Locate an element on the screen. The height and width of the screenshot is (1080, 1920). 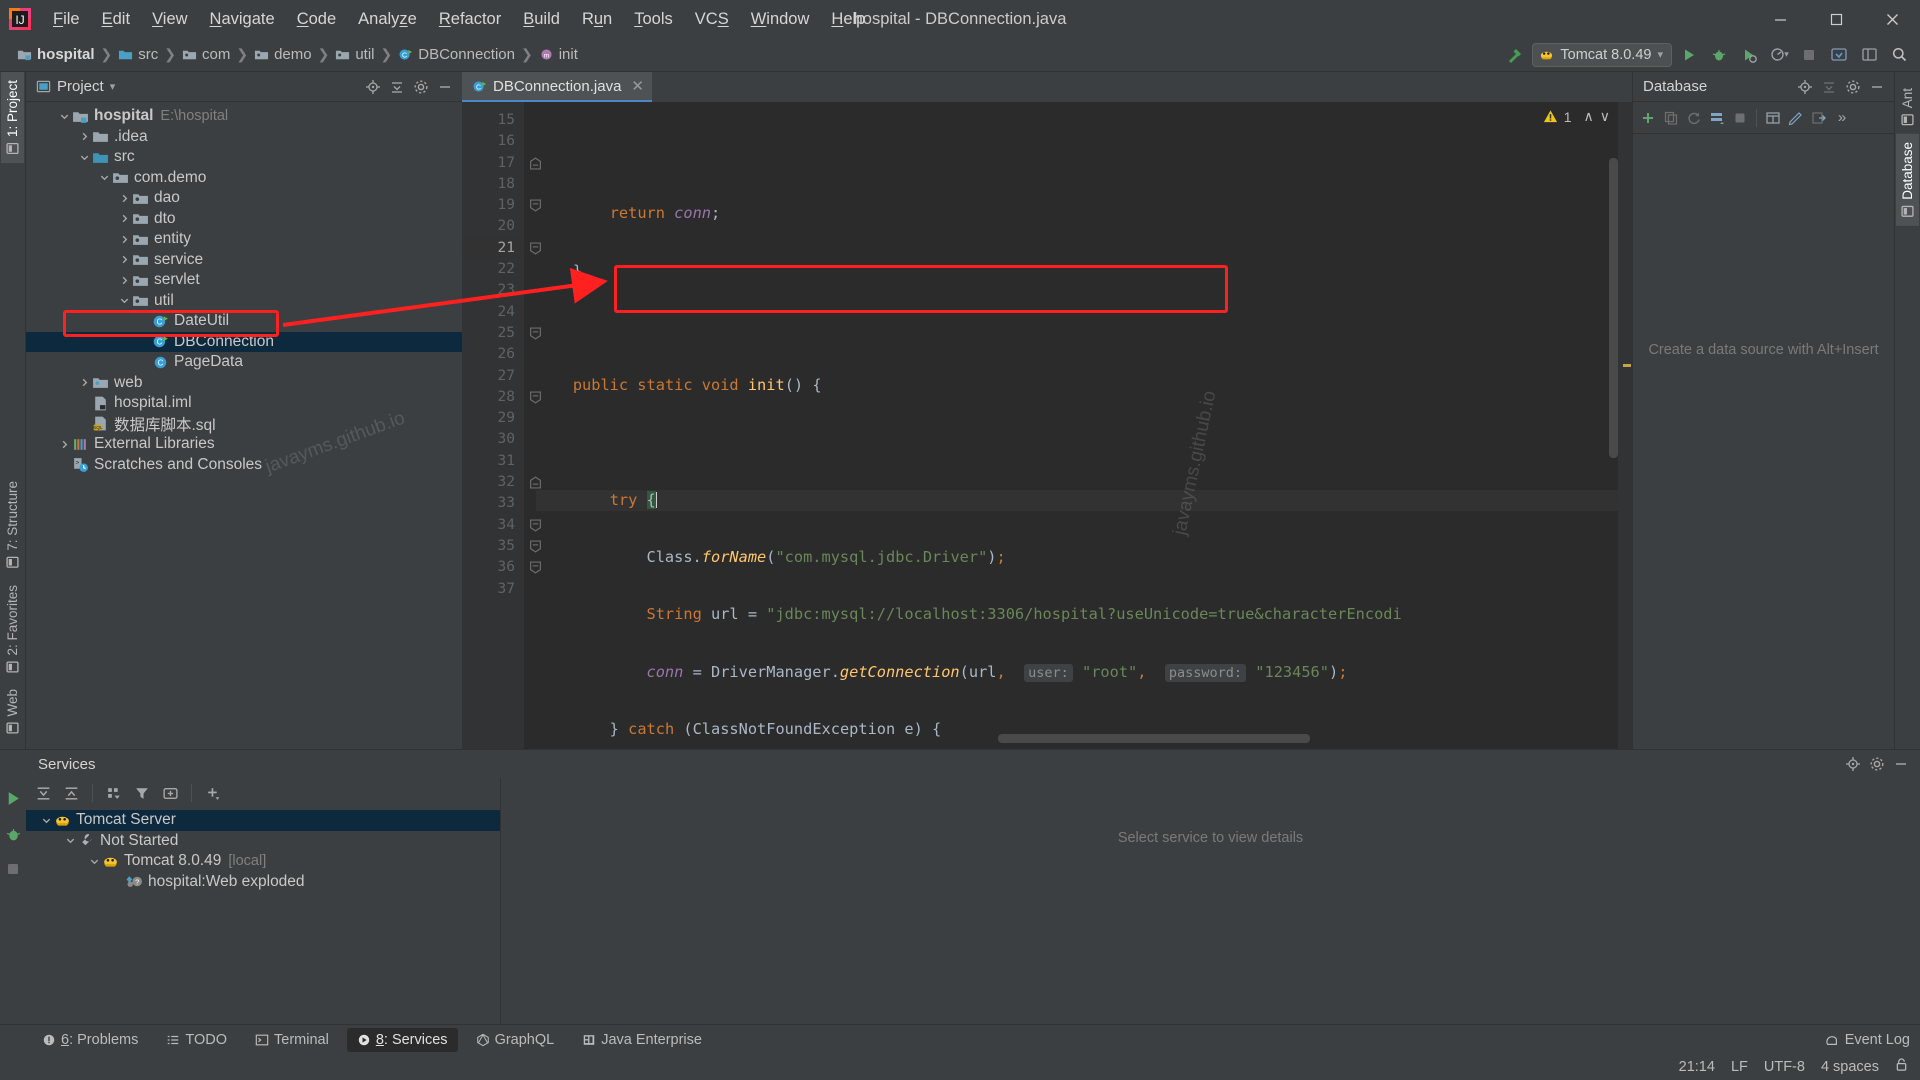
gutter-line-16: 16 is located at coordinates (493, 141).